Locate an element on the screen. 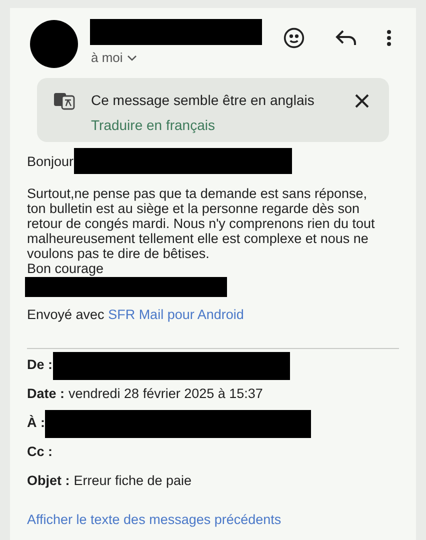 This screenshot has height=540, width=426. translate-link: Traduire en français is located at coordinates (202, 125).